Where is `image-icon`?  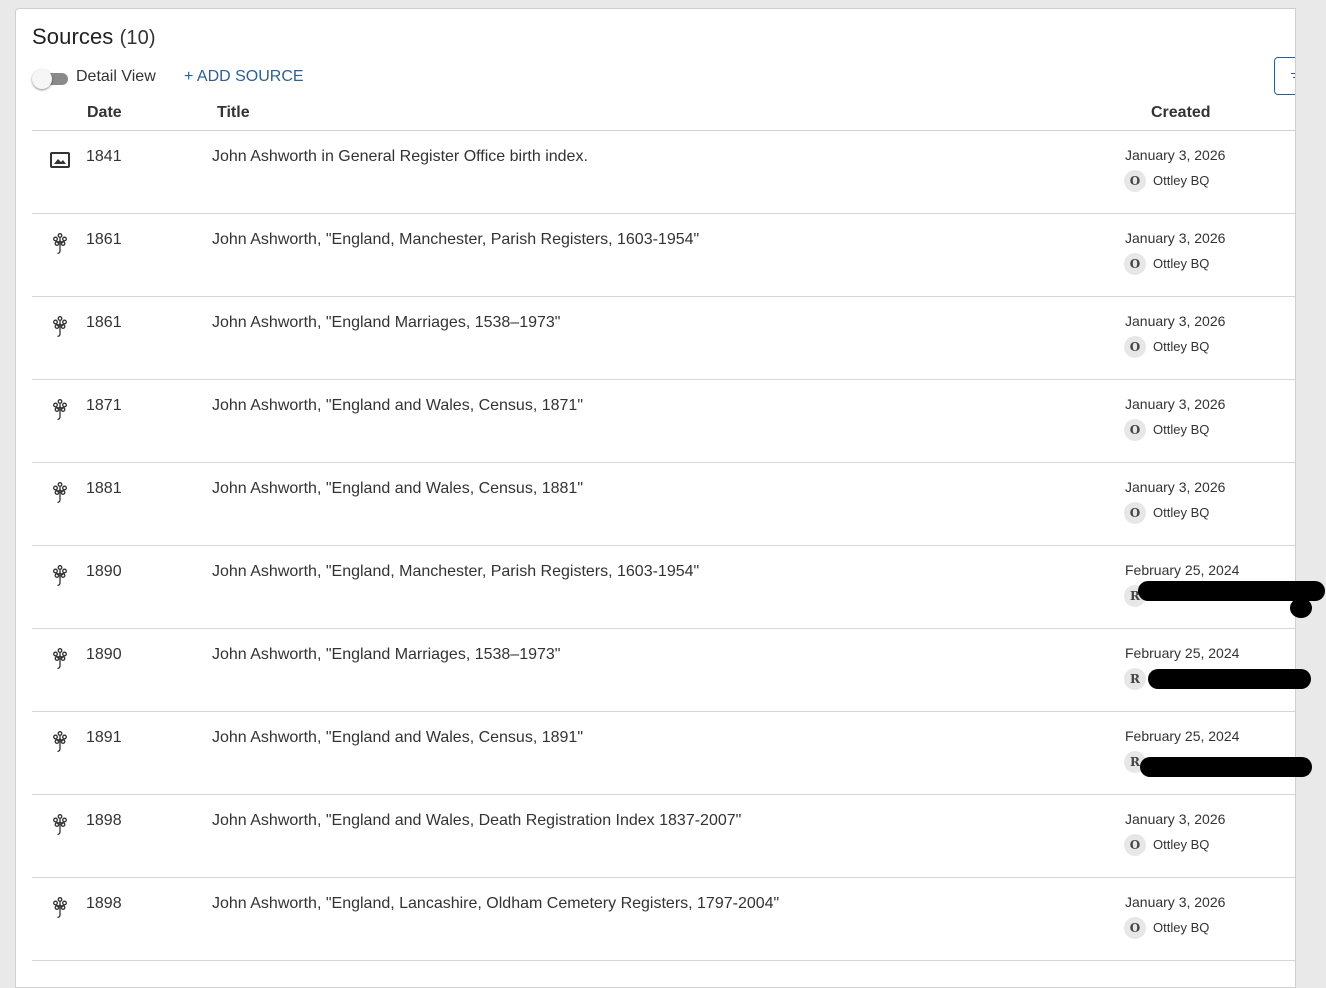 image-icon is located at coordinates (60, 160).